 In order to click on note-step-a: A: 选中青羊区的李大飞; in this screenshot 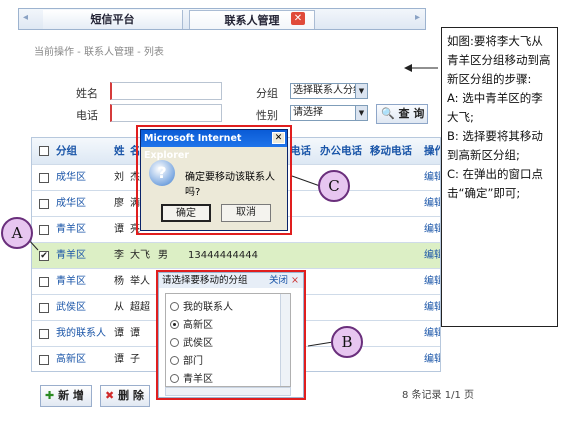, I will do `click(495, 107)`.